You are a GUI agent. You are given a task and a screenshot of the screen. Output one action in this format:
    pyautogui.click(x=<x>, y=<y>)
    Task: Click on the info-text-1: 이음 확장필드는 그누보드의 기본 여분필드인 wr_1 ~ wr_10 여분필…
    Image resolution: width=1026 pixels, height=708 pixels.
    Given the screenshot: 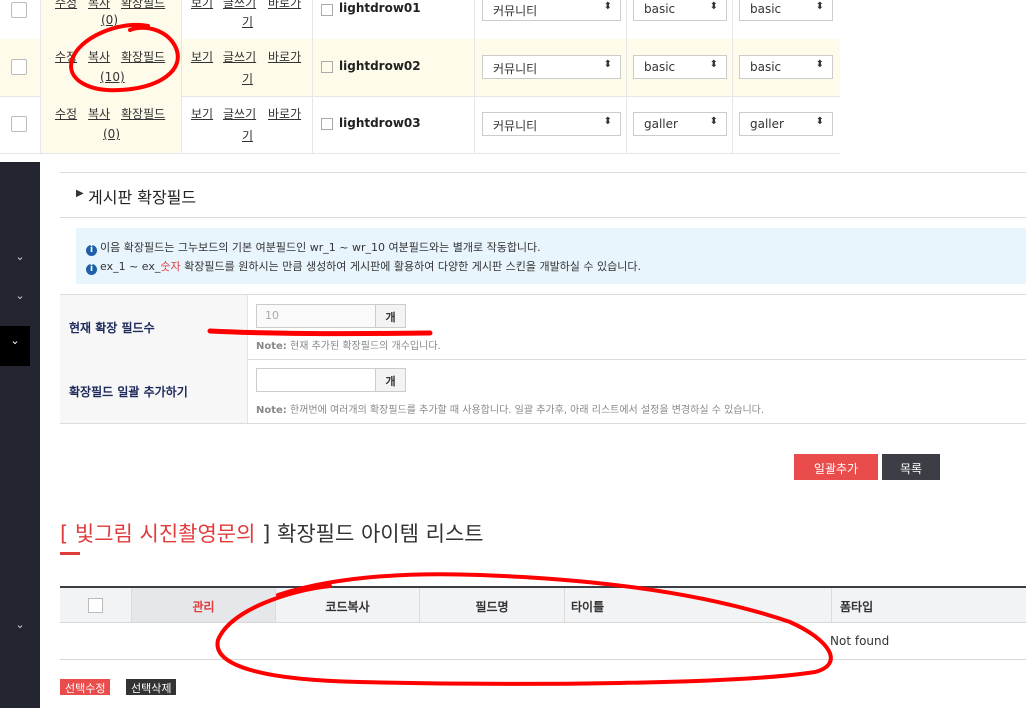 What is the action you would take?
    pyautogui.click(x=320, y=247)
    